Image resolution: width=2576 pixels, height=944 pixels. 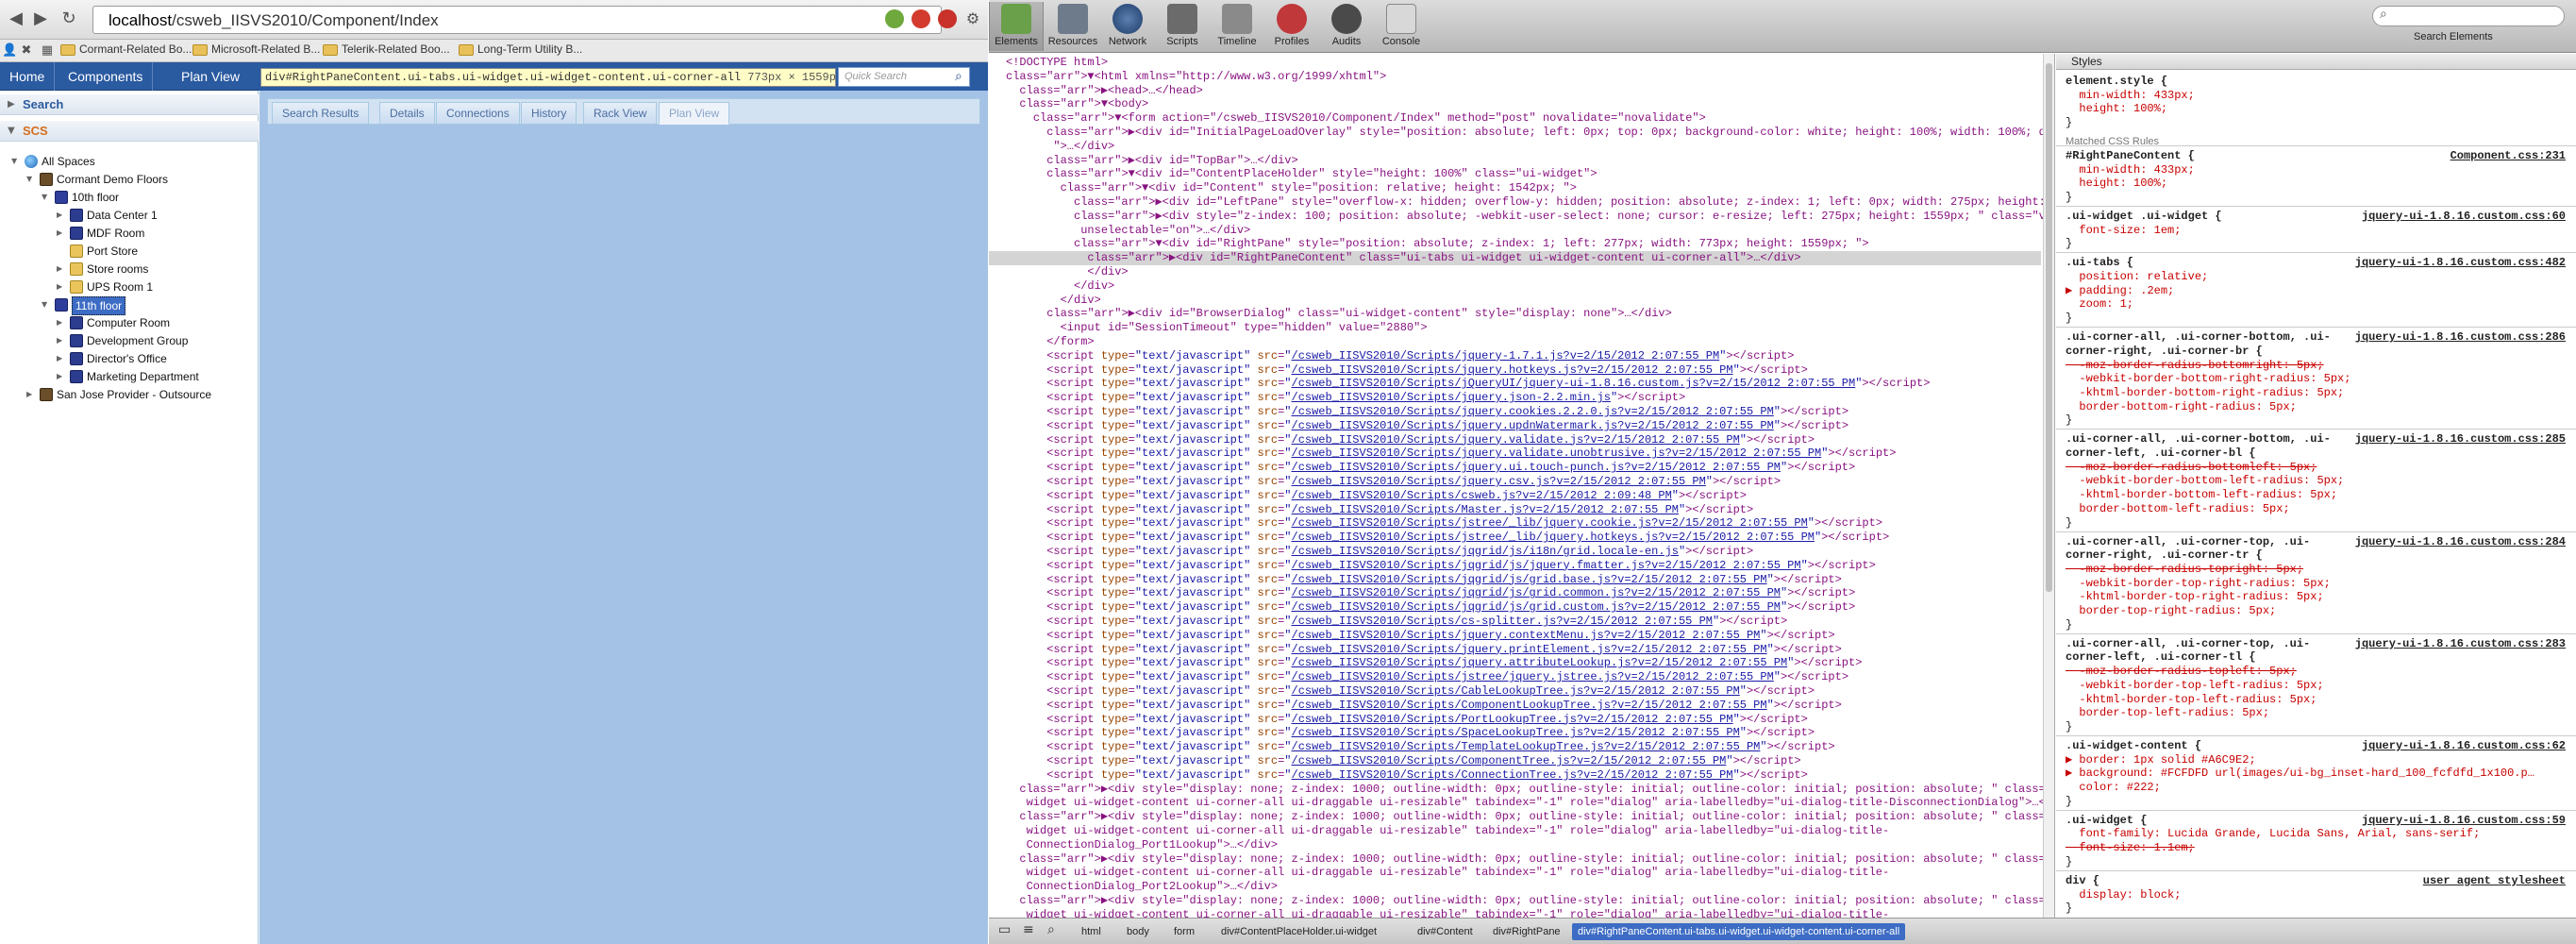 I want to click on devtools-resources-button: Resources, so click(x=1072, y=26).